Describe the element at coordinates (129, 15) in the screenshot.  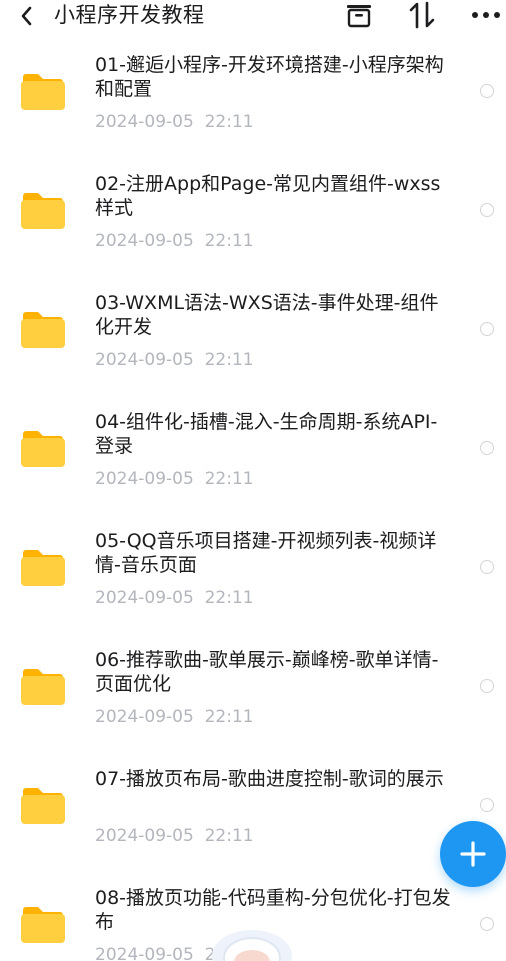
I see `page-title: 小程序开发教程` at that location.